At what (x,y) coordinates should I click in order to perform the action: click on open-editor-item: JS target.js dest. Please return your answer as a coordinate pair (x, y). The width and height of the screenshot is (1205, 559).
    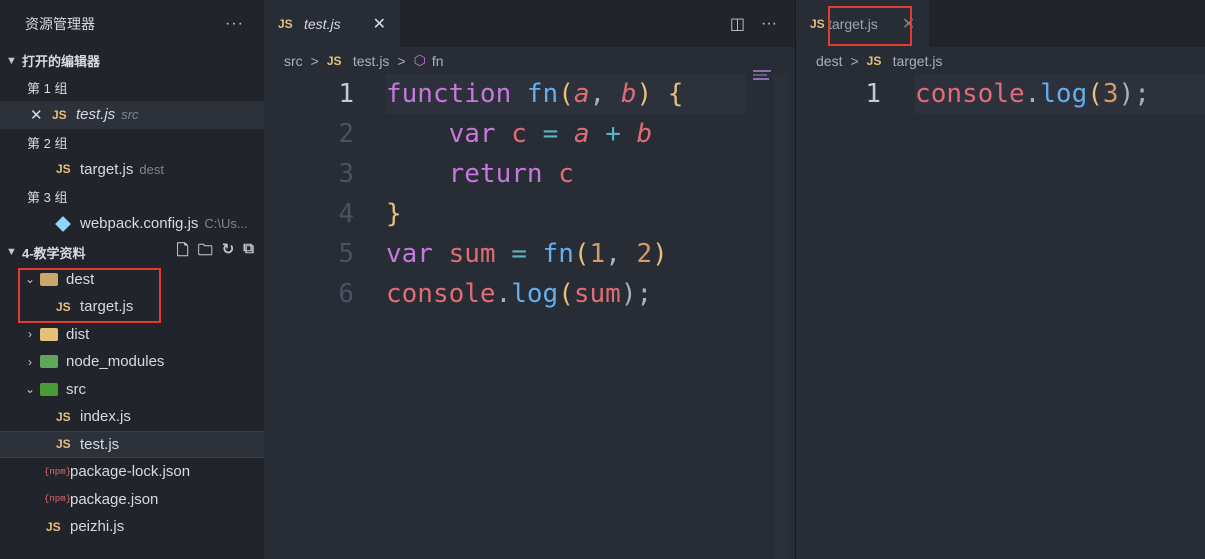
    Looking at the image, I should click on (132, 170).